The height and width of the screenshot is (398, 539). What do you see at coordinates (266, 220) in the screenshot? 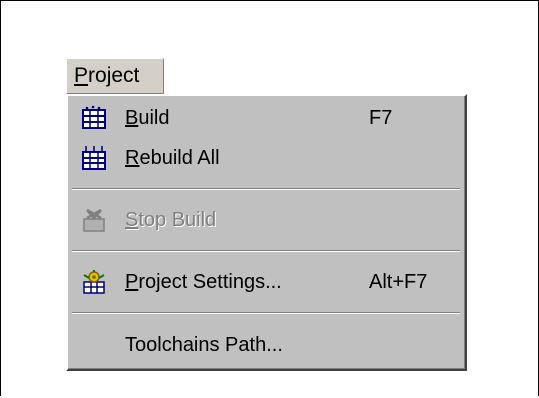
I see `menu-item-stop-build: Stop Build` at bounding box center [266, 220].